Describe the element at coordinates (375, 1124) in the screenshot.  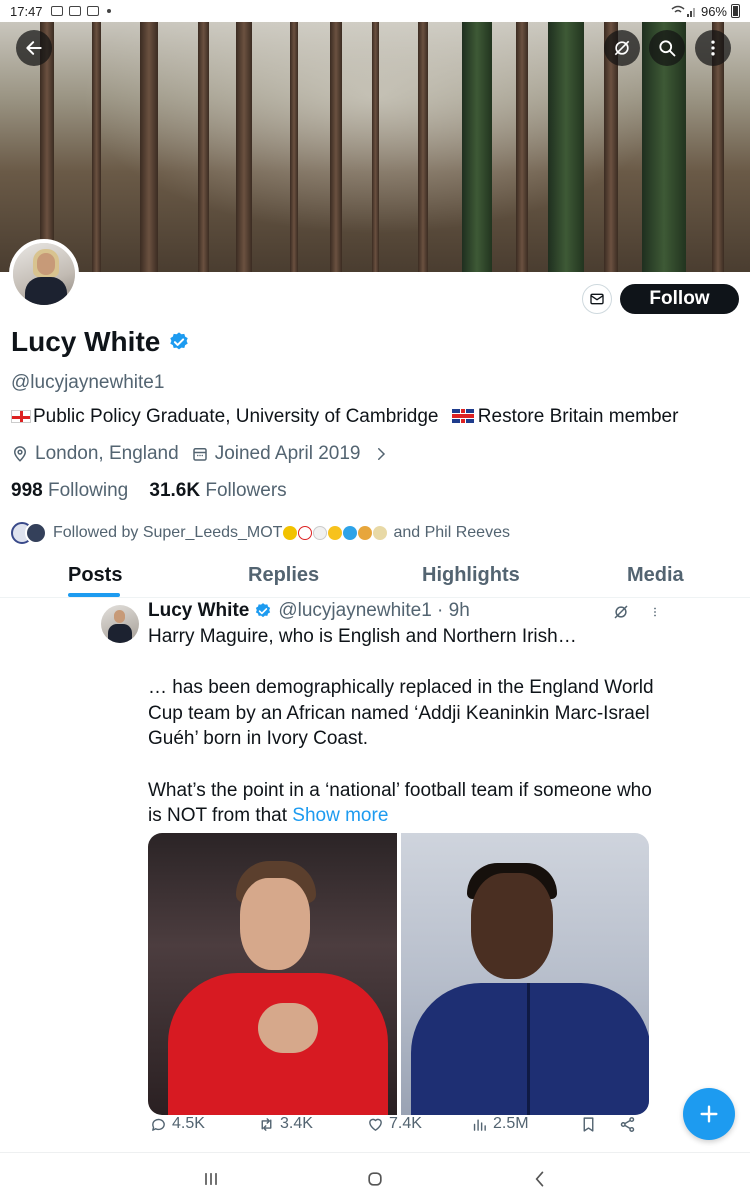
I see `like-icon` at that location.